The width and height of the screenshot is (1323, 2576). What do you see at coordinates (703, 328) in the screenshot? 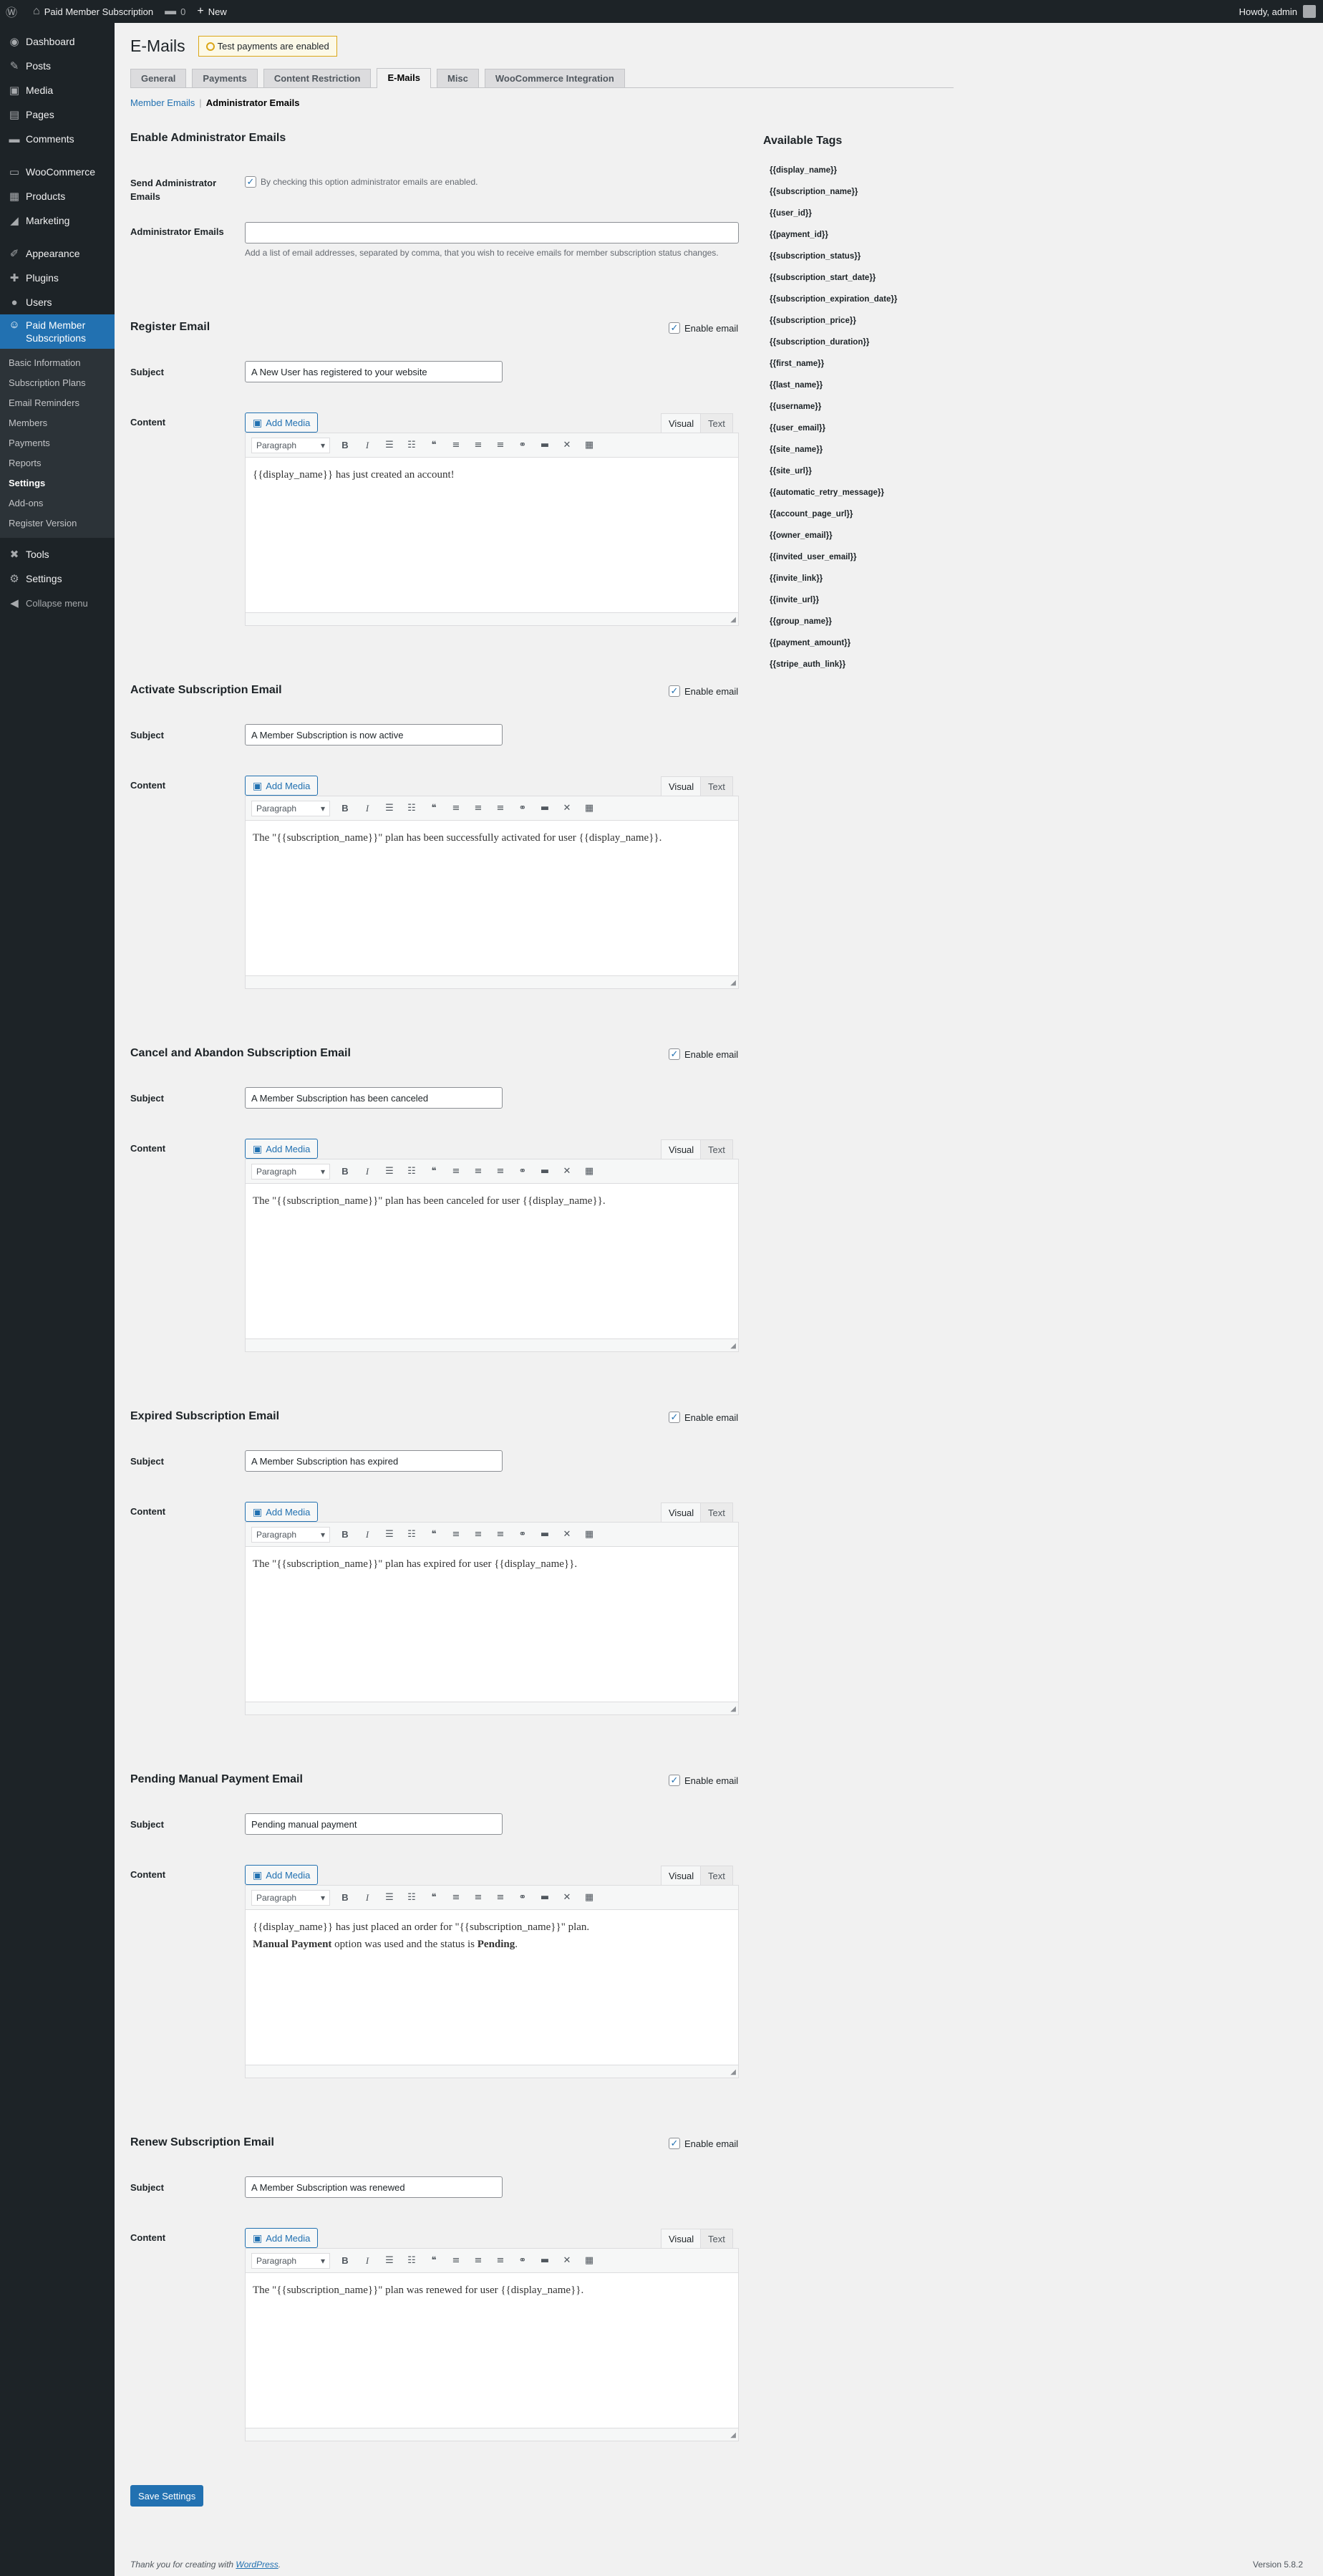
I see `register-email-enable-email: ✓ Enable email` at bounding box center [703, 328].